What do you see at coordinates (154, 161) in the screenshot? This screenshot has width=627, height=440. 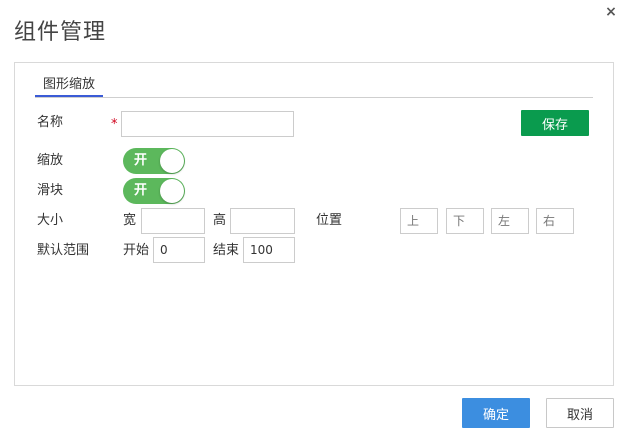 I see `zoom-toggle: 开` at bounding box center [154, 161].